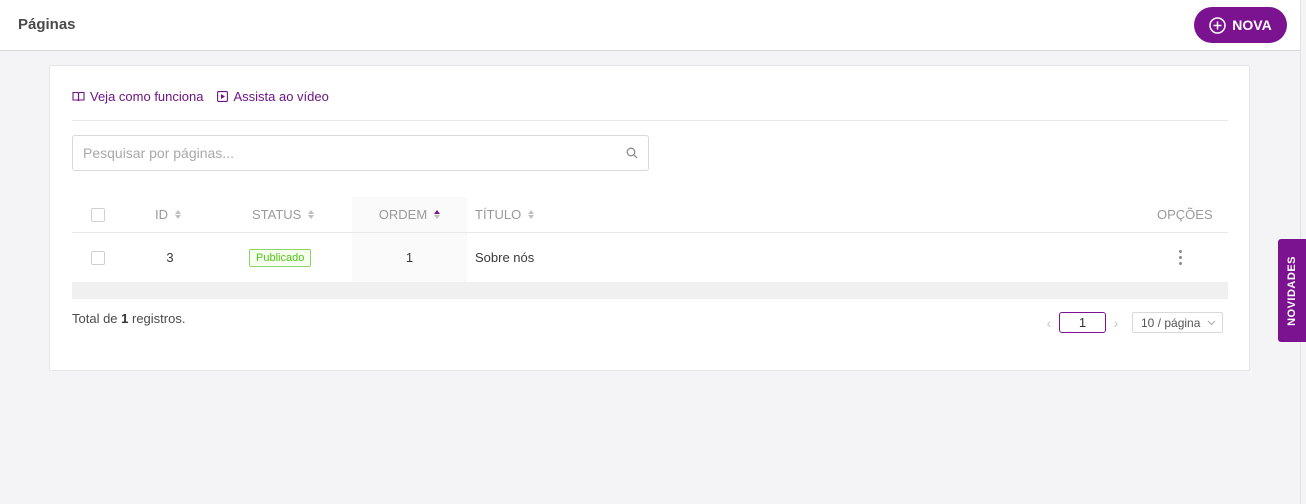  I want to click on how-it-works-link: Veja como funciona, so click(137, 96).